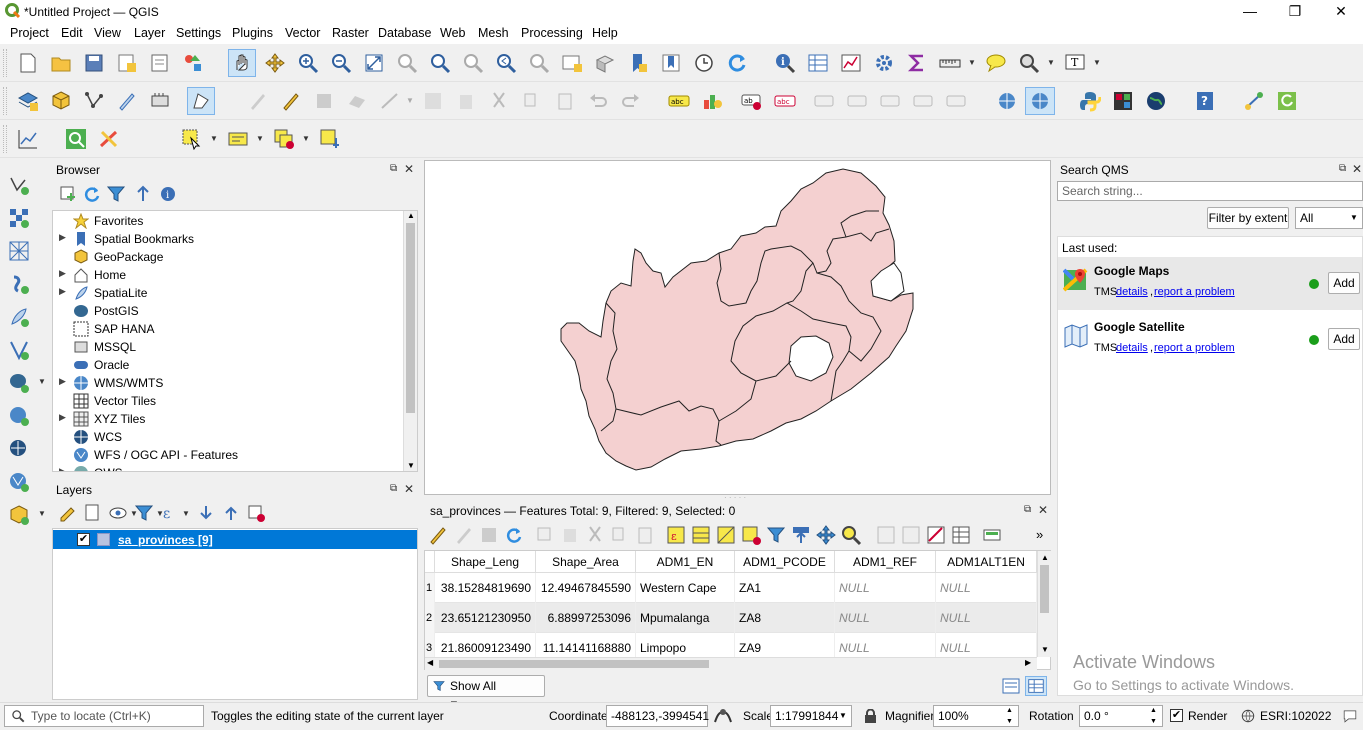 The image size is (1363, 730). I want to click on paste-features-icon, so click(645, 535).